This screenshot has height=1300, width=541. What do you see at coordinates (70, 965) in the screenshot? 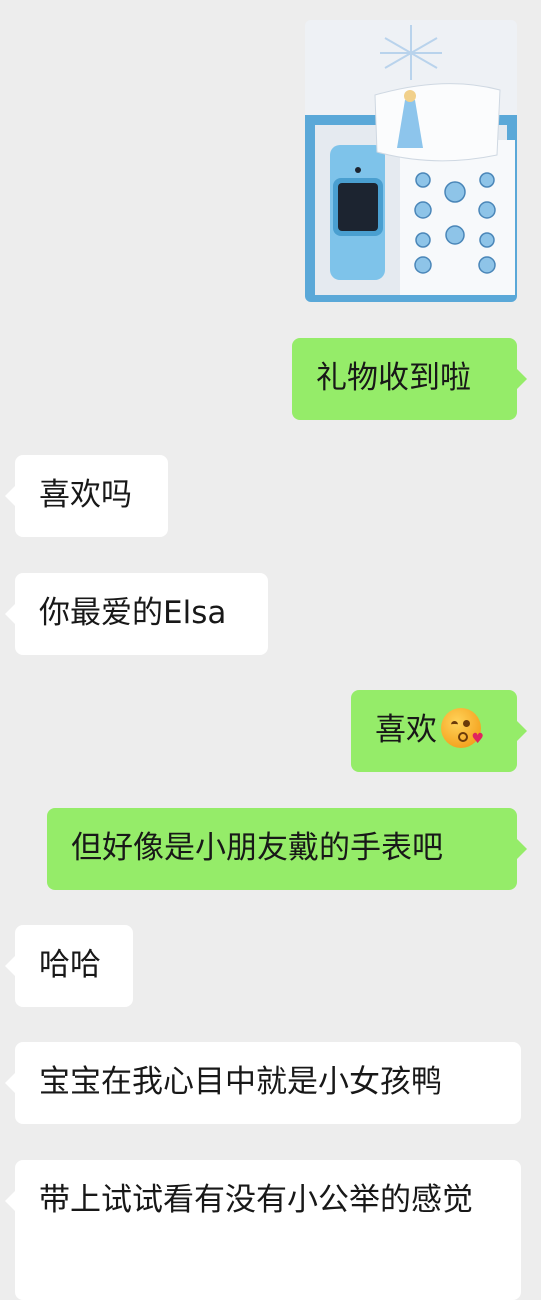
I see `message-text: 哈哈` at bounding box center [70, 965].